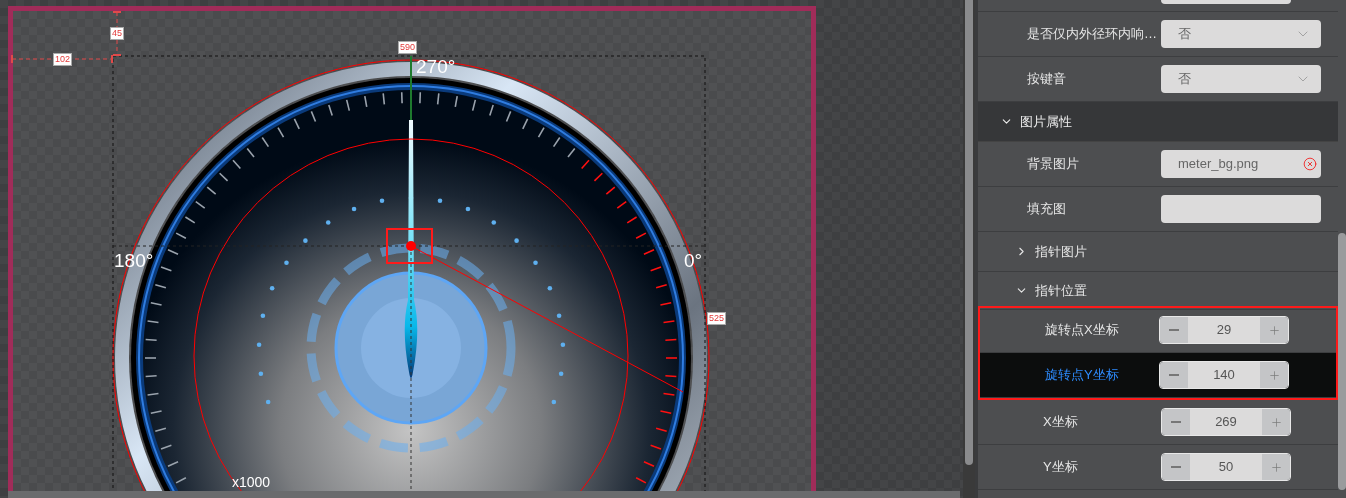  Describe the element at coordinates (63, 59) in the screenshot. I see `dimension-label: 102` at that location.